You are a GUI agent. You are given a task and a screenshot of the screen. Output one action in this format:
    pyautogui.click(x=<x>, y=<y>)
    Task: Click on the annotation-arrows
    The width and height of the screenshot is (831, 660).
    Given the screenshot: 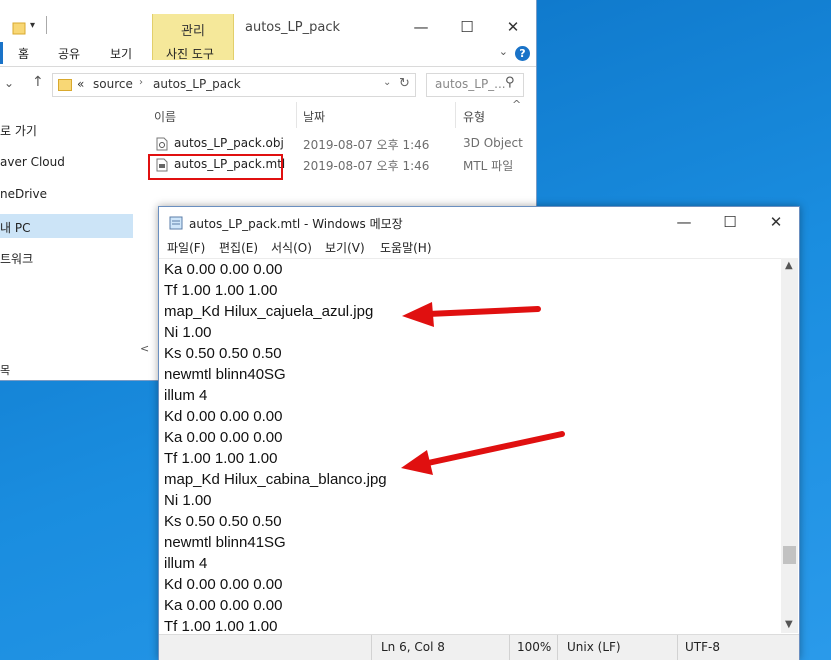 What is the action you would take?
    pyautogui.click(x=483, y=388)
    